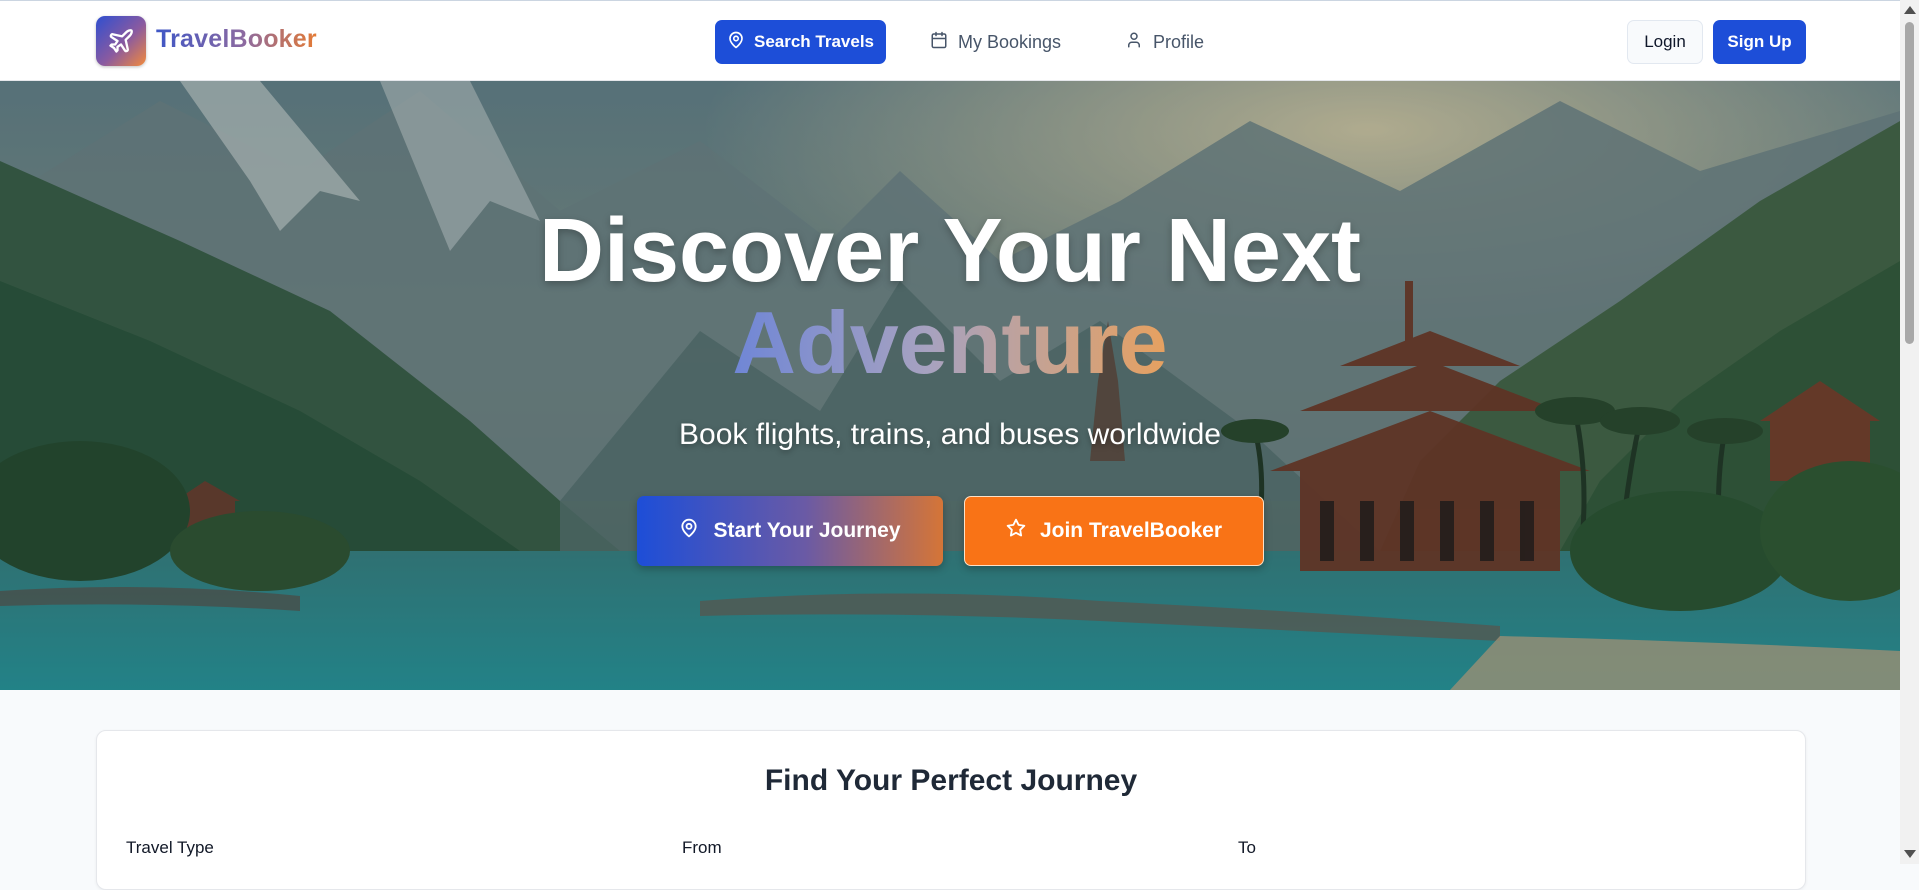  I want to click on hero-title-highlight: Adventure, so click(950, 343).